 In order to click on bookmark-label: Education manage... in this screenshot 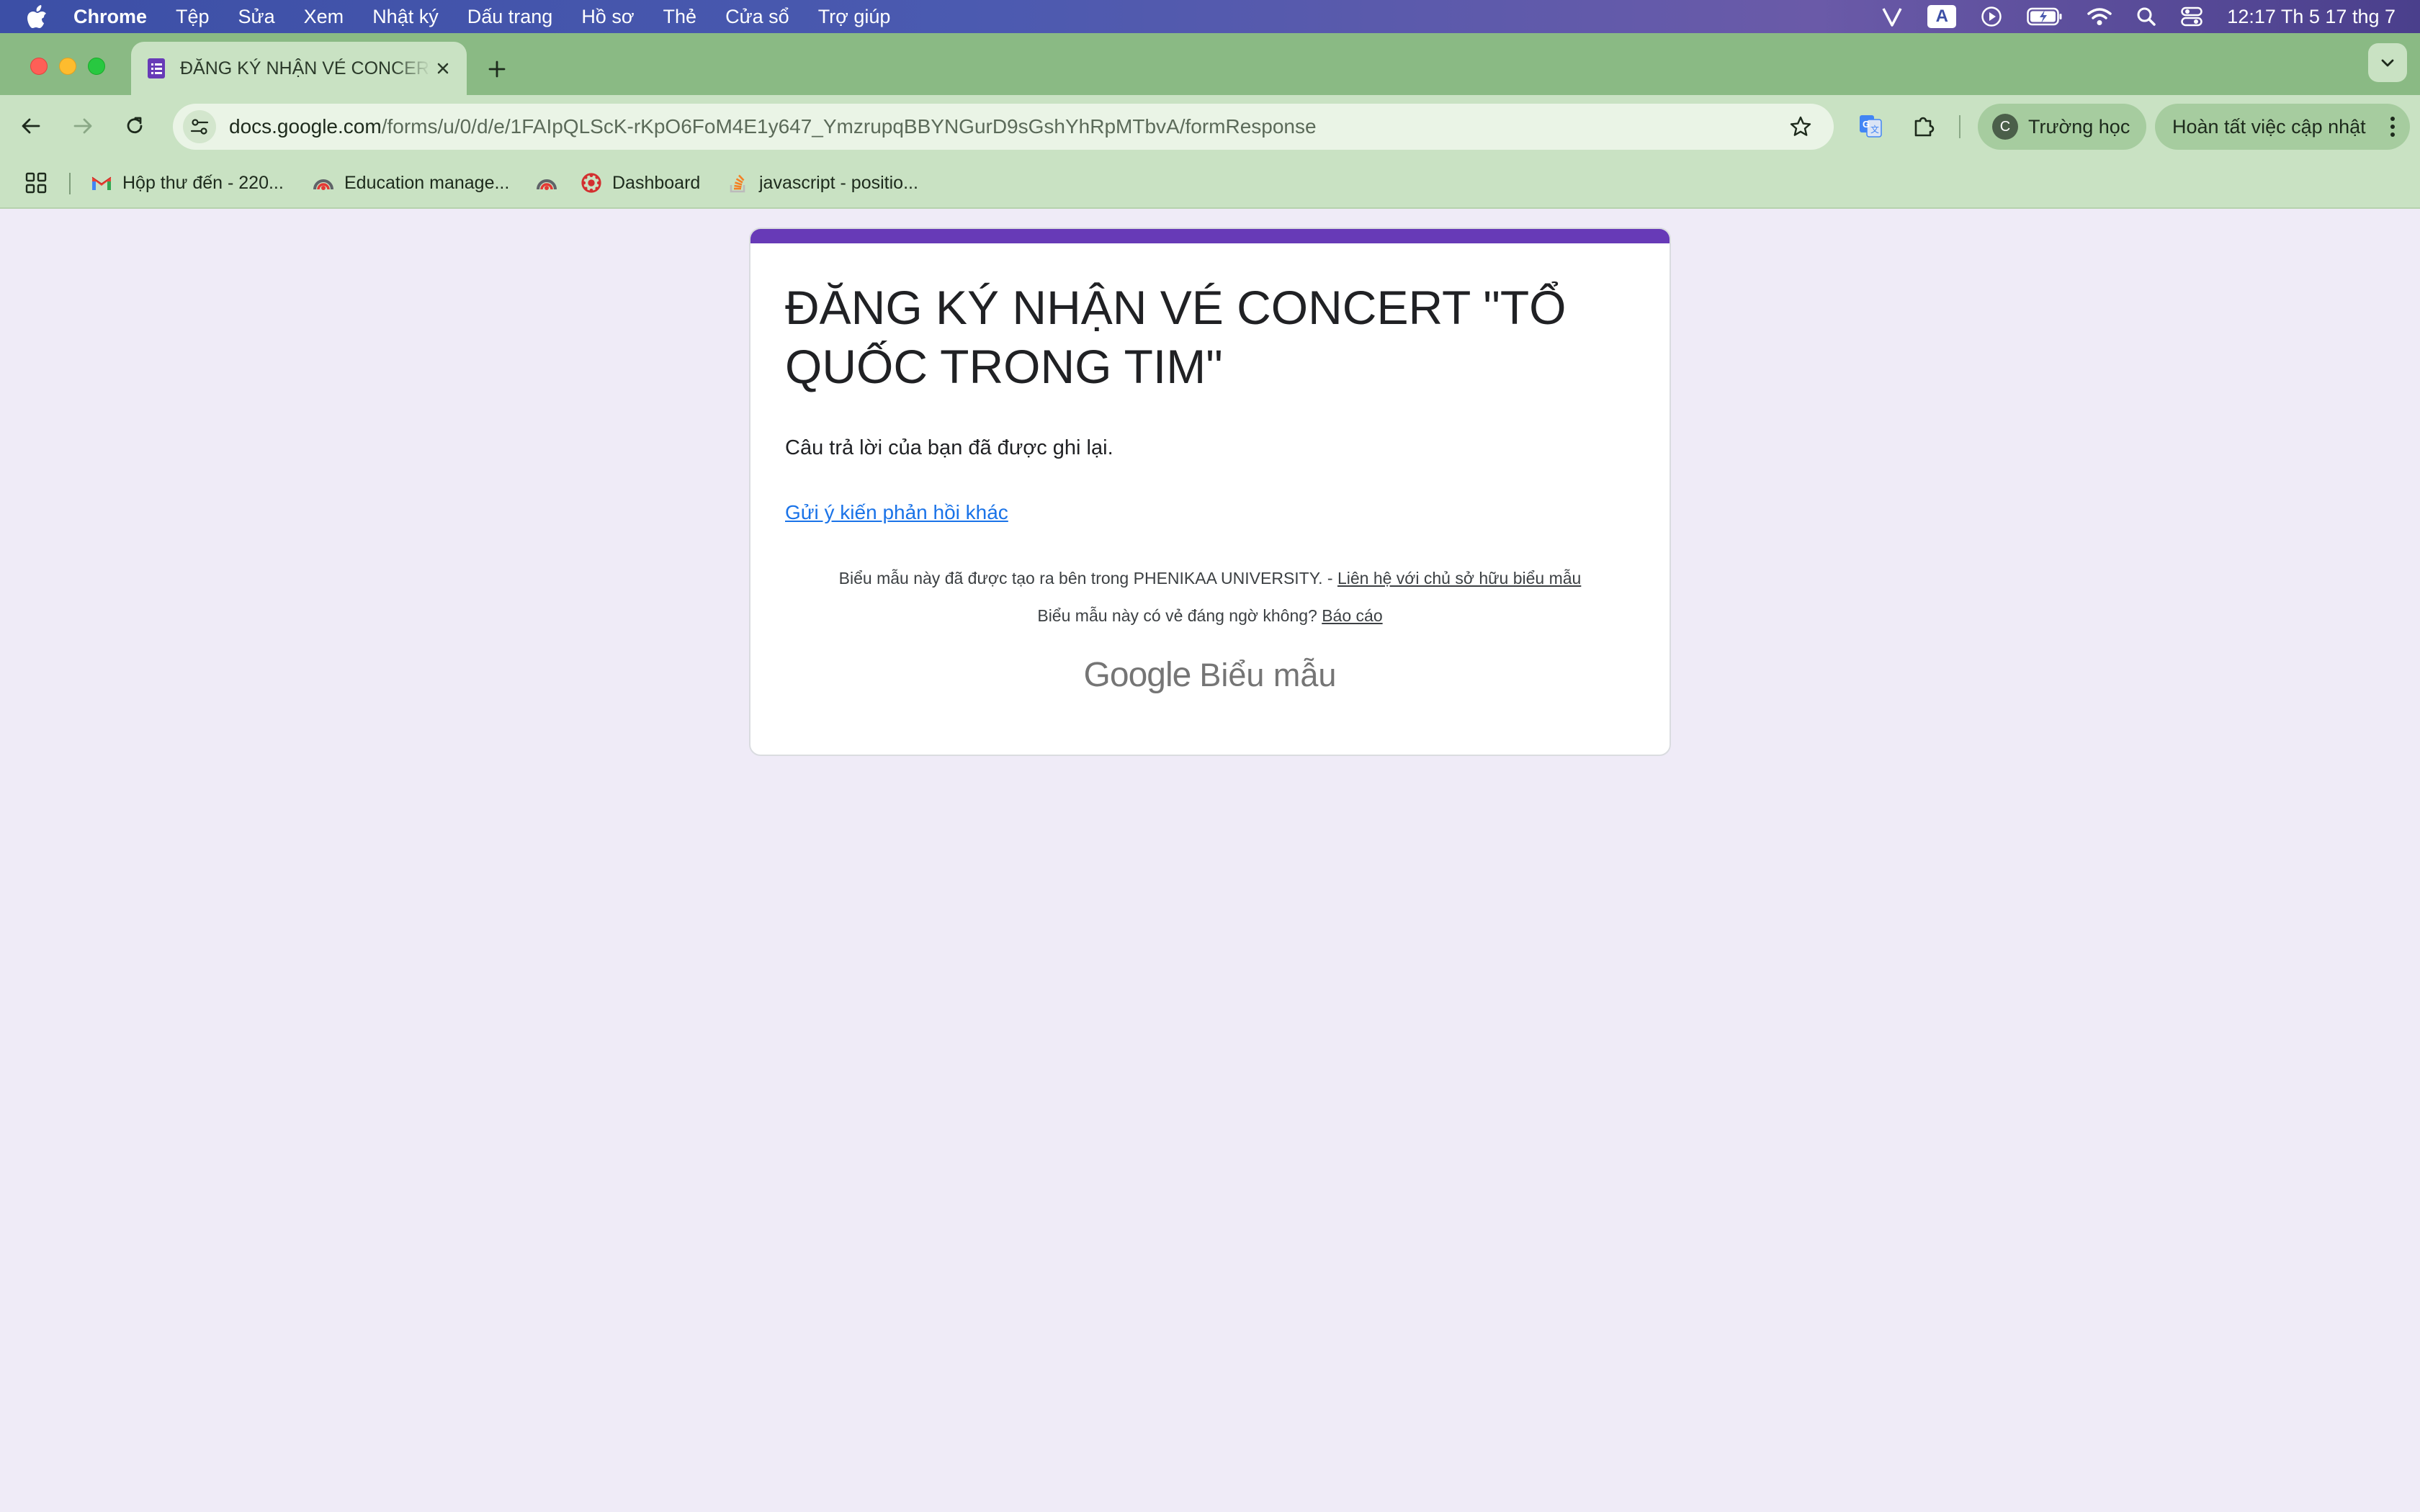, I will do `click(427, 182)`.